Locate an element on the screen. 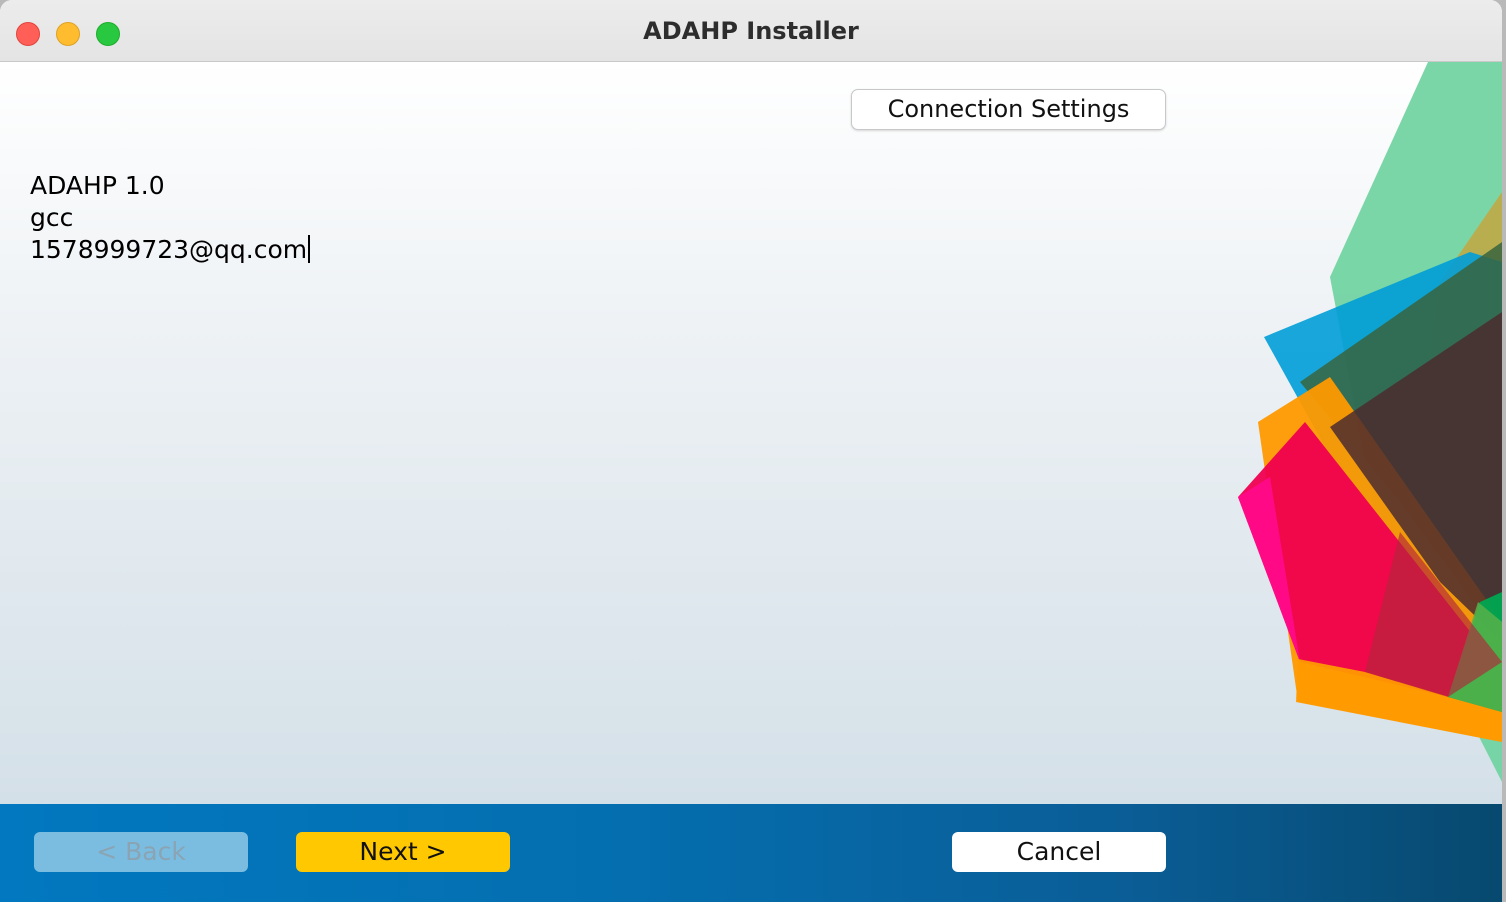  decorative-polygons is located at coordinates (1370, 422).